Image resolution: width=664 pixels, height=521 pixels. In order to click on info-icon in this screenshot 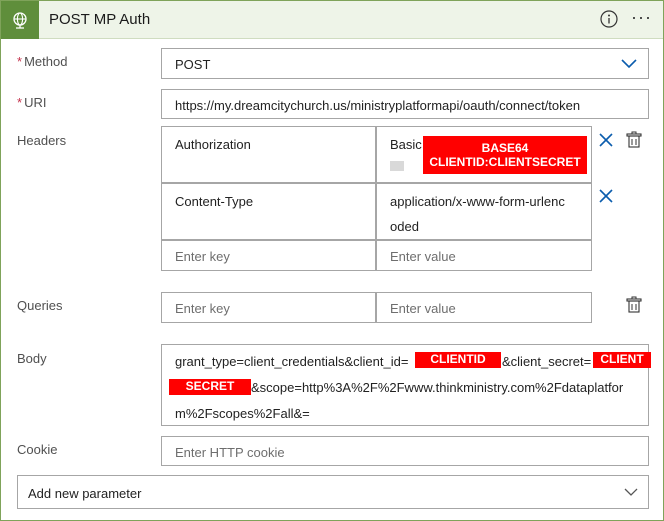, I will do `click(609, 19)`.